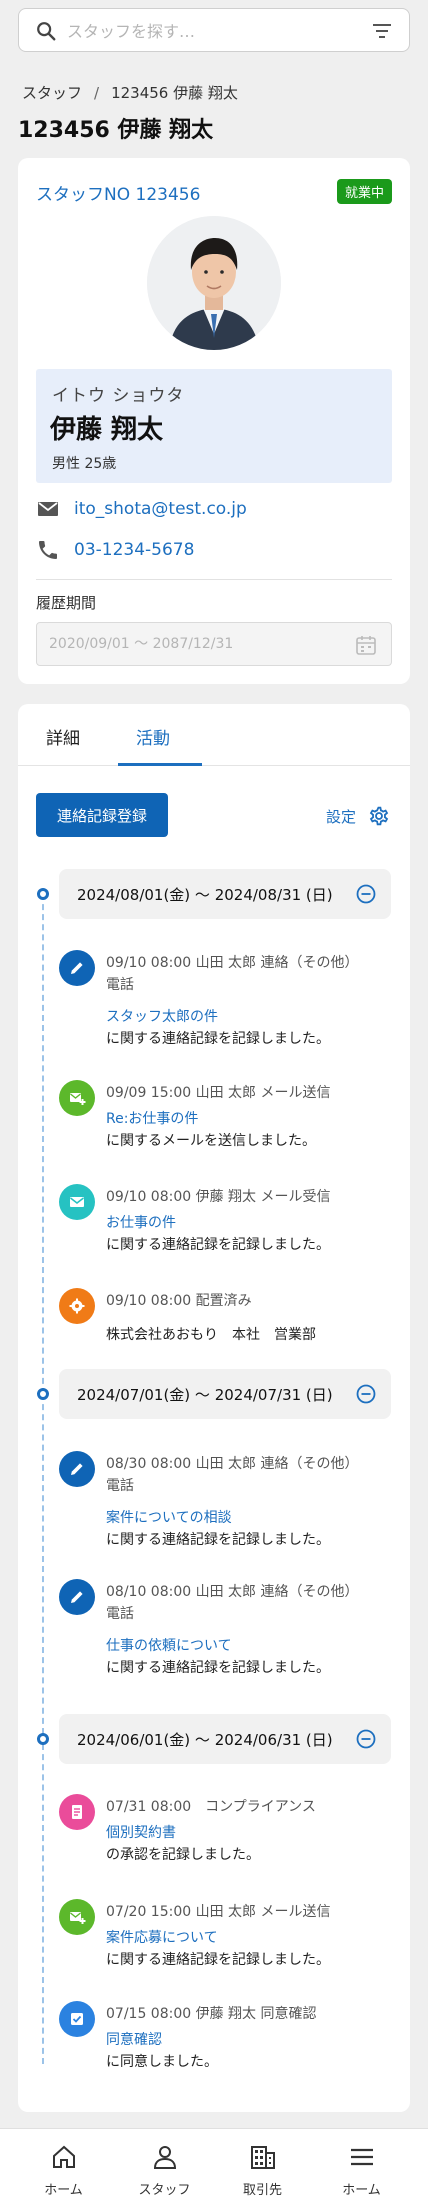 The image size is (428, 2206). Describe the element at coordinates (165, 2157) in the screenshot. I see `person-icon` at that location.